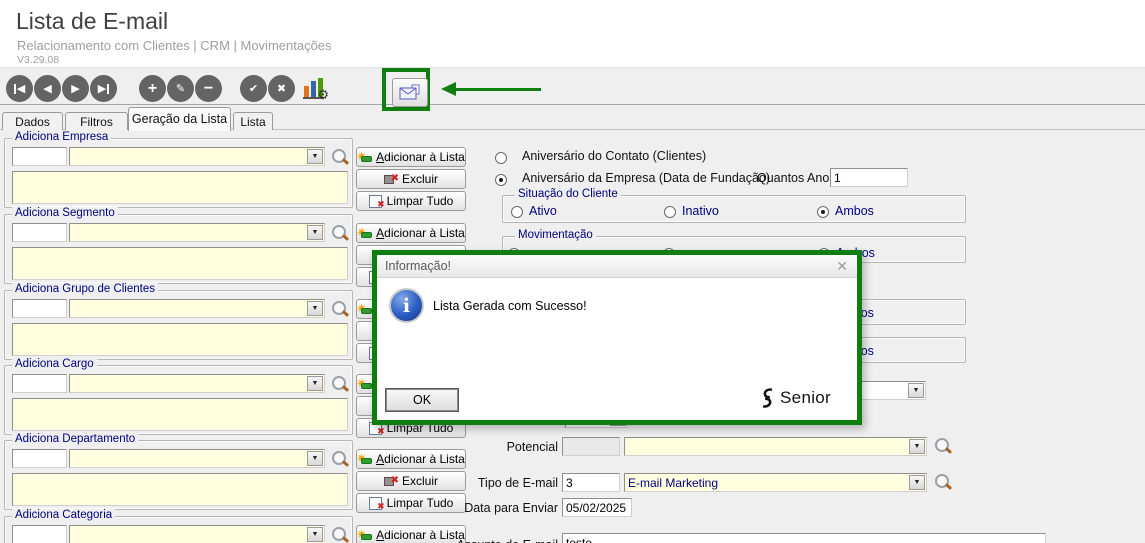 This screenshot has width=1145, height=543. Describe the element at coordinates (178, 321) in the screenshot. I see `group-adiciona-grupo-clientes: Adiciona Grupo de Clientes ▼` at that location.